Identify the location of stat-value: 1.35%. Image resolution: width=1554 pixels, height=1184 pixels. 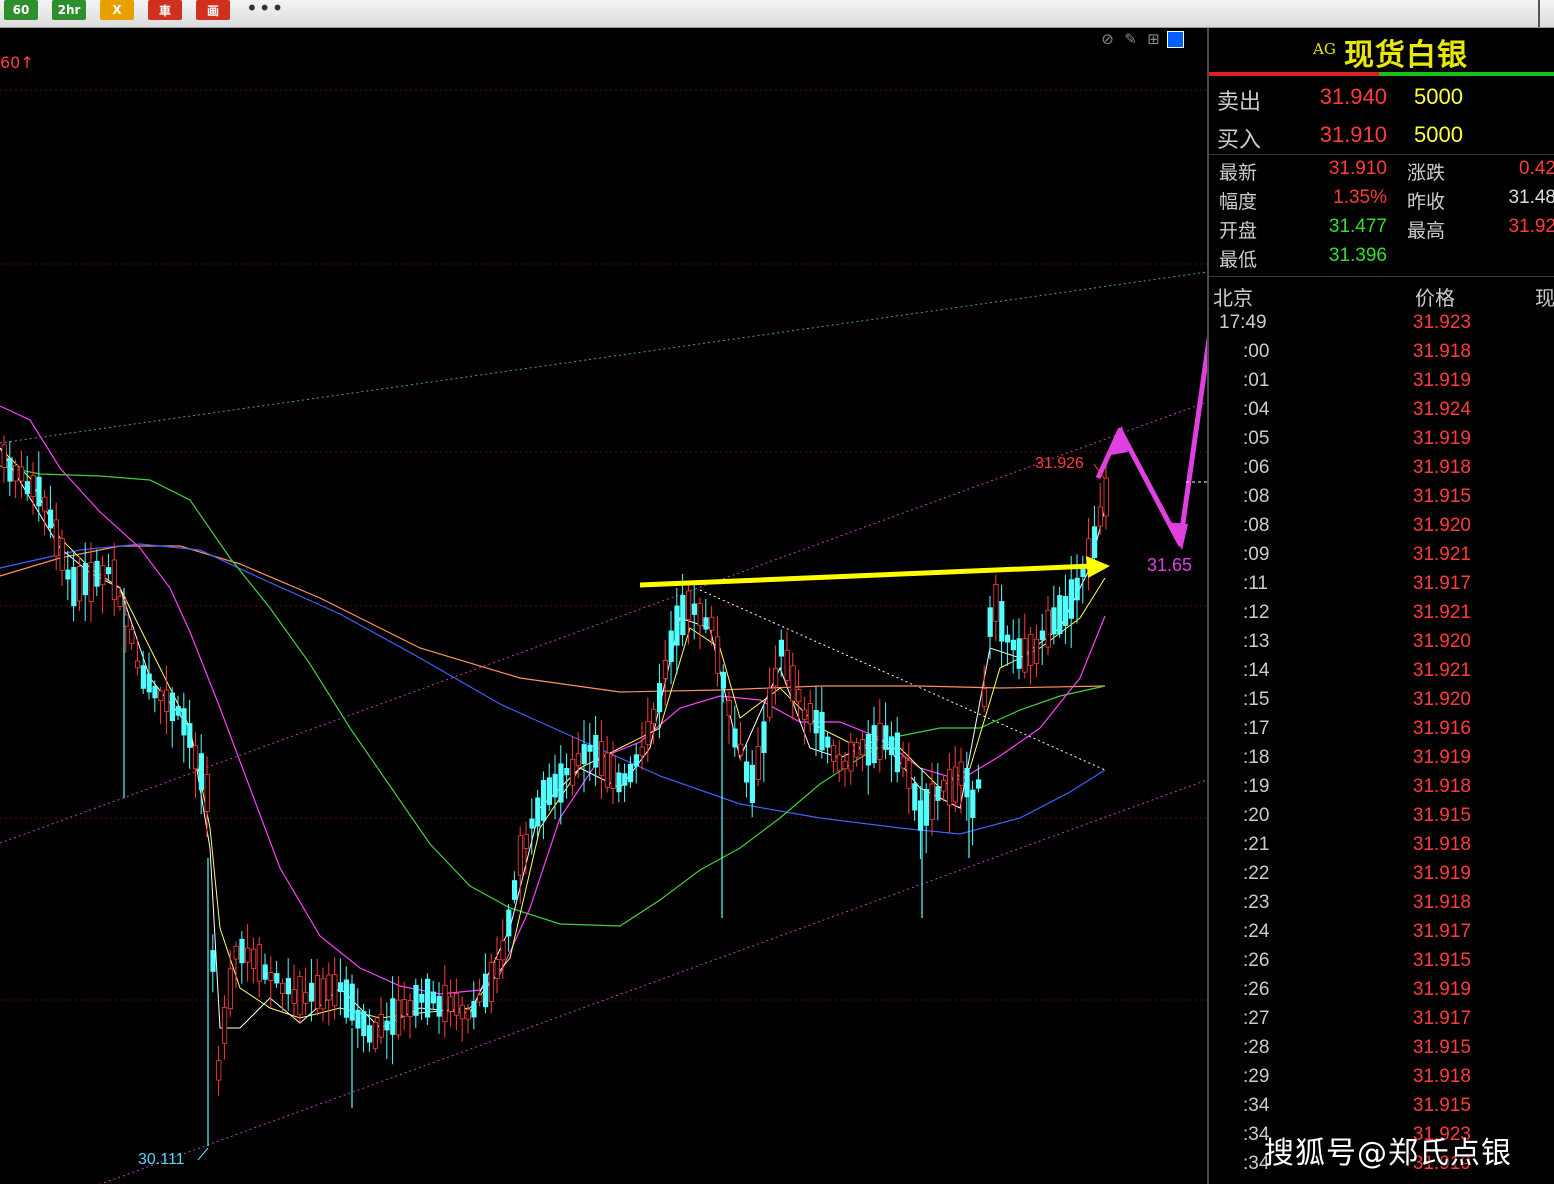
(1360, 197).